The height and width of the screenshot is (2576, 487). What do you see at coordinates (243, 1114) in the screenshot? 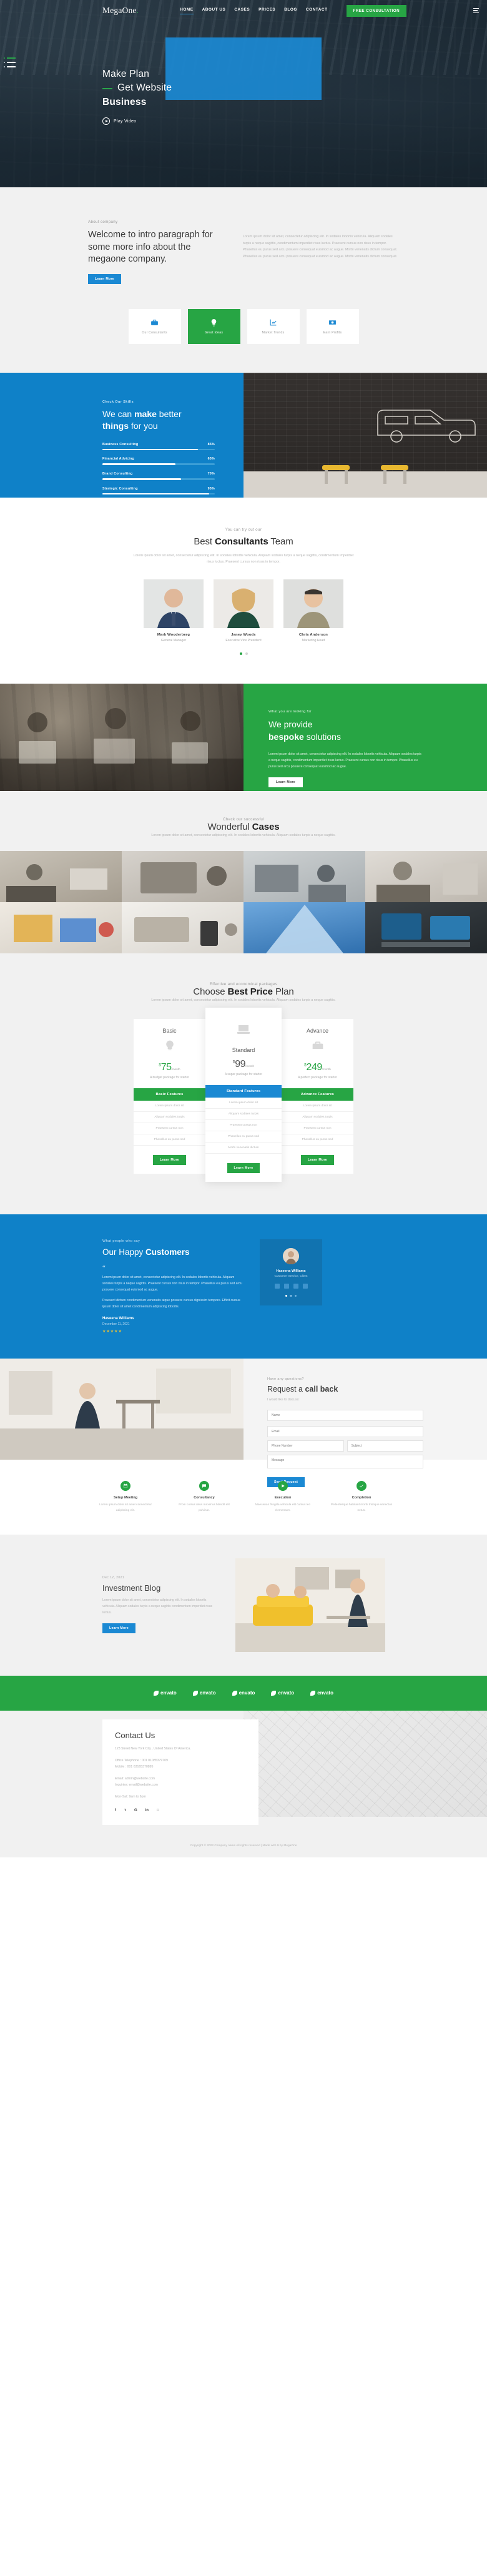
I see `plan-feature: Aliquam sodales turpis` at bounding box center [243, 1114].